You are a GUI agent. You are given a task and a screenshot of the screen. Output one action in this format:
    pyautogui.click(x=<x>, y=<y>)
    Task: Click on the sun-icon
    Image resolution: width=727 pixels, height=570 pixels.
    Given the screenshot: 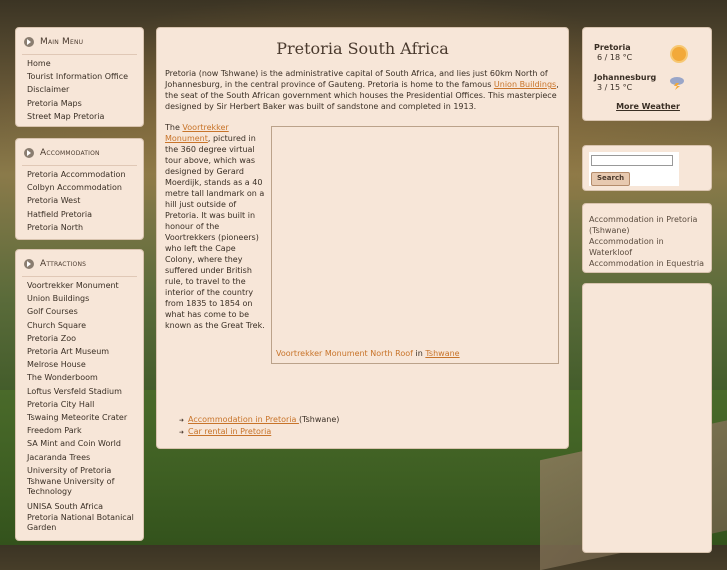 What is the action you would take?
    pyautogui.click(x=679, y=54)
    